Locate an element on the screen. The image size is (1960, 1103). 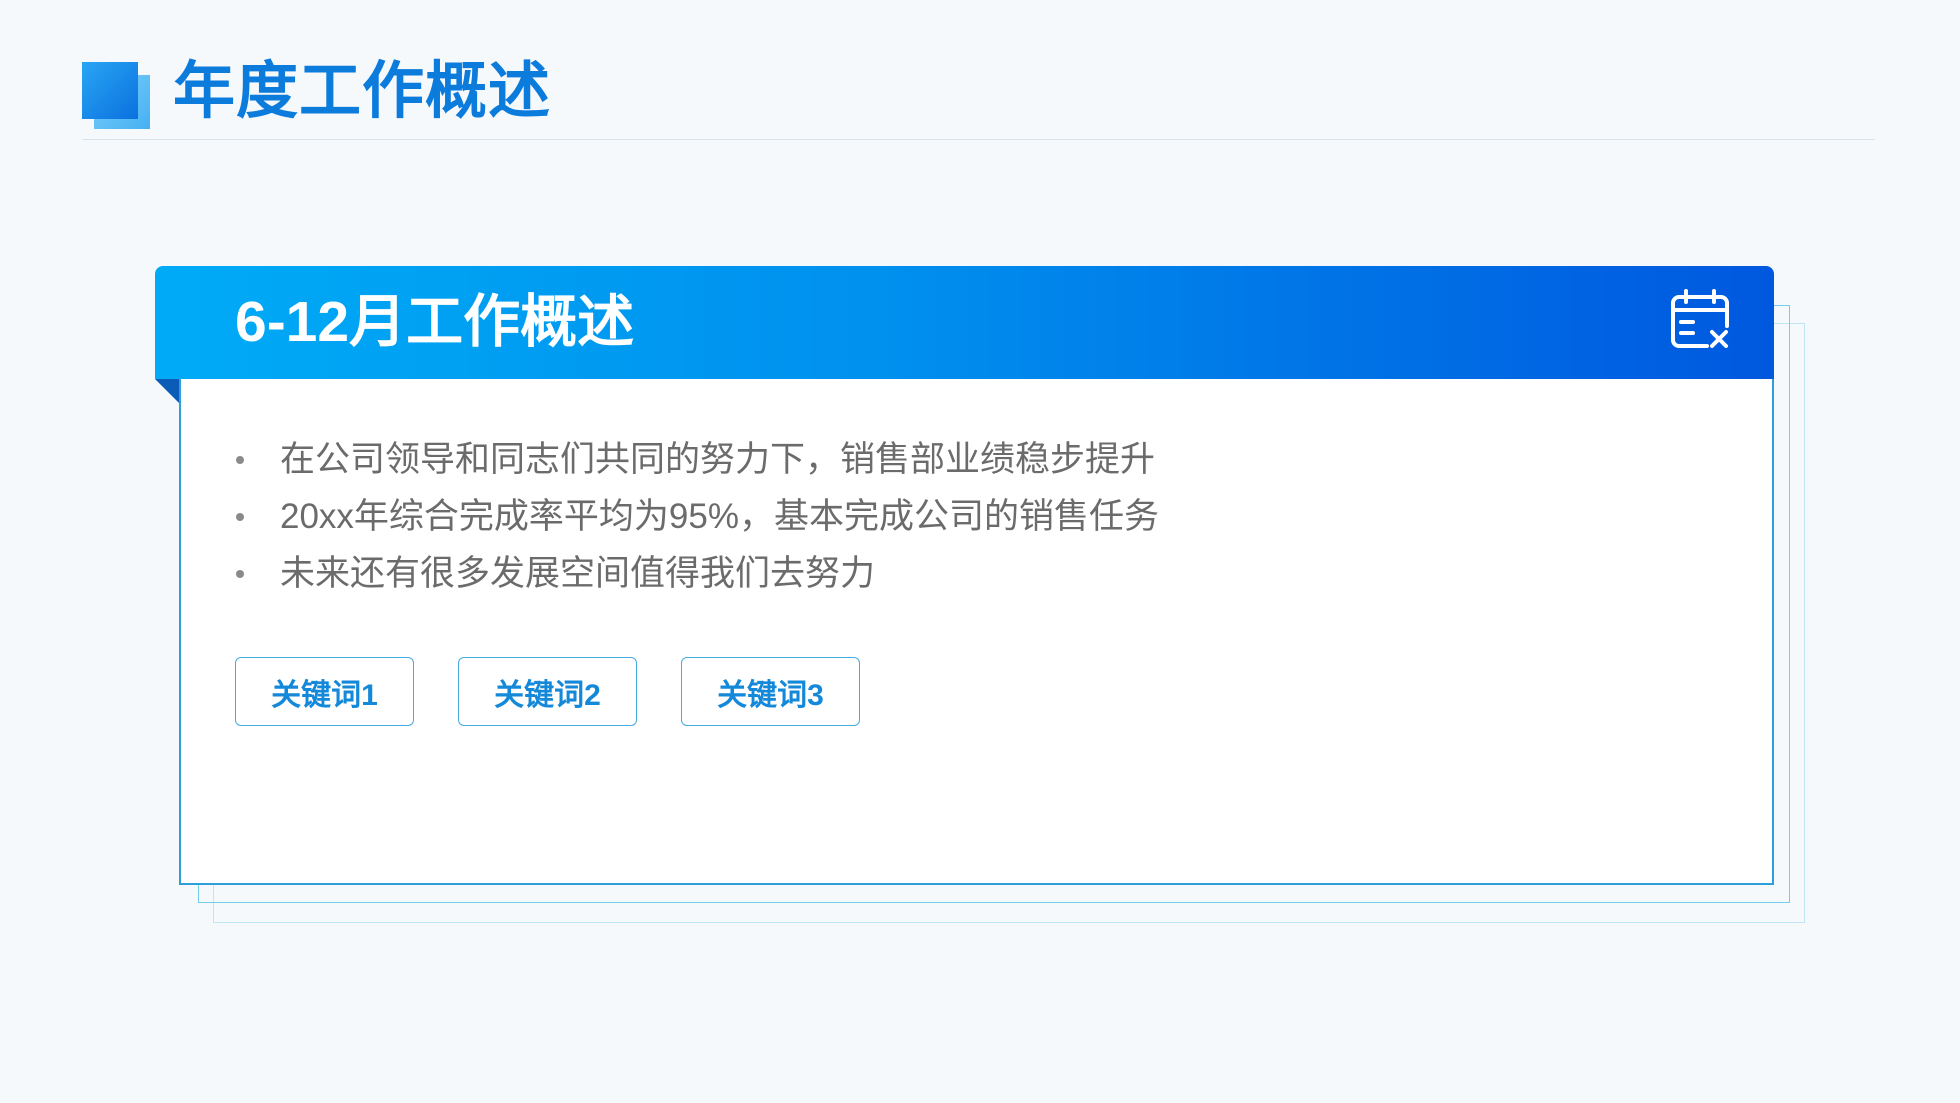
bullet-item: 20xx年综合完成率平均为95%，基本完成公司的销售任务 is located at coordinates (960, 516).